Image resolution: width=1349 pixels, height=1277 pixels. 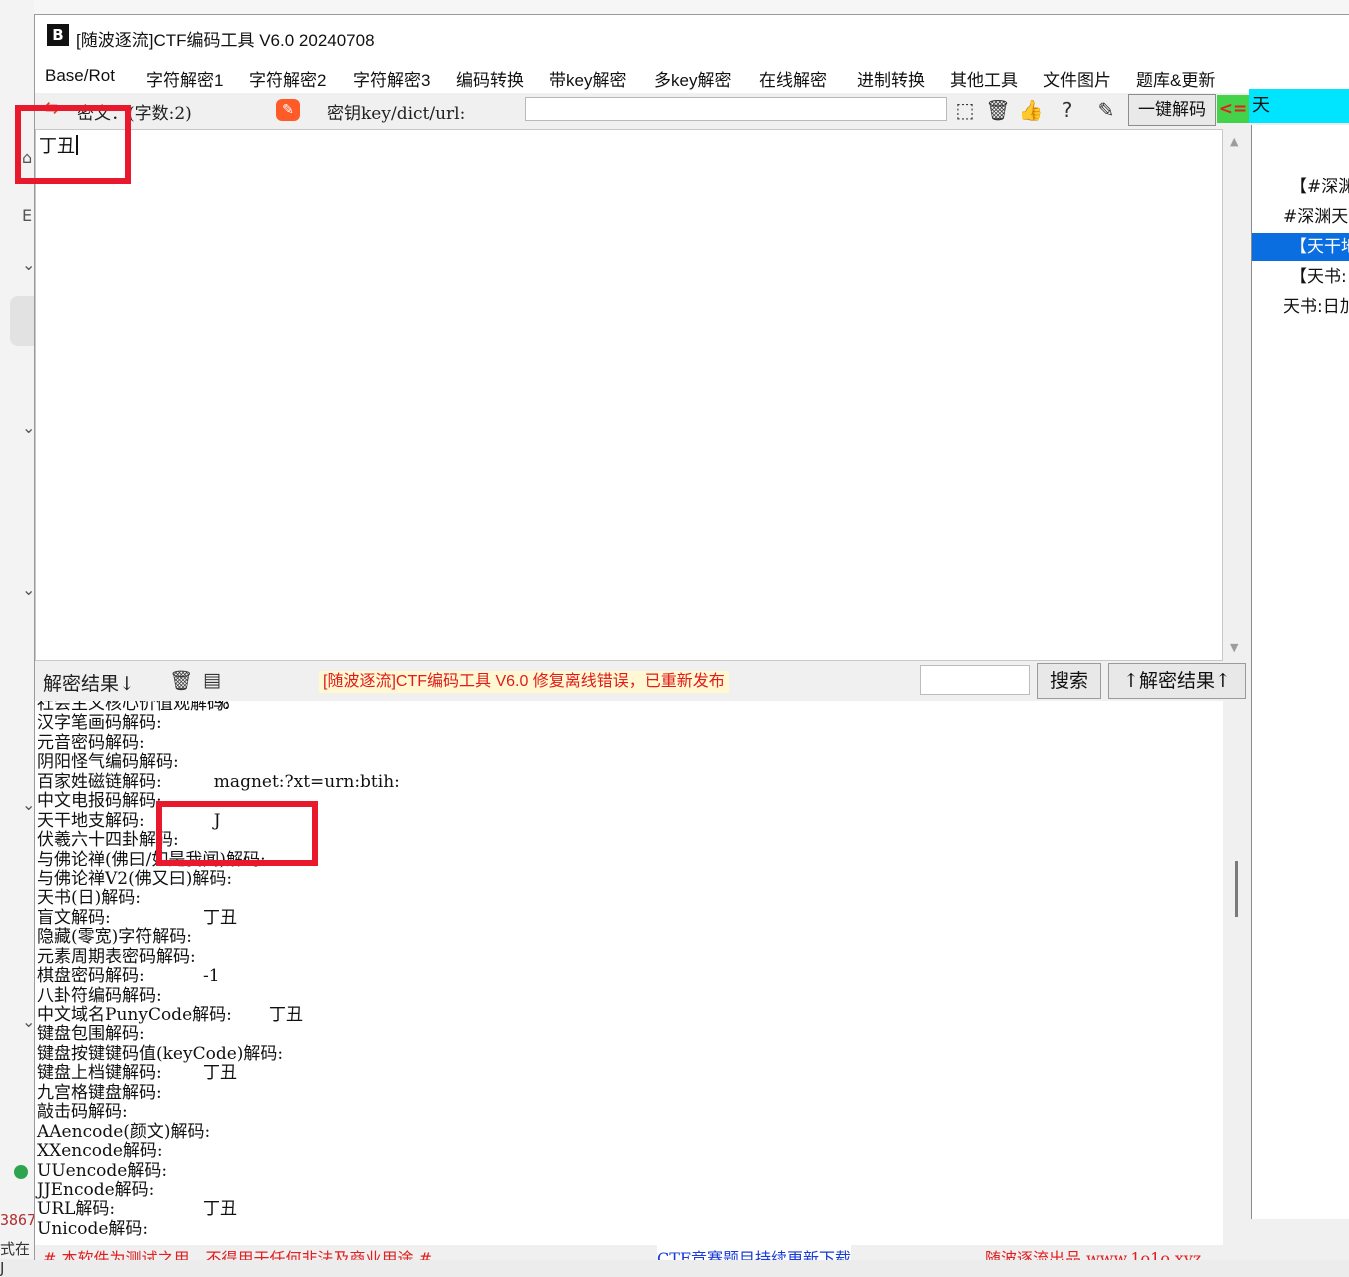 I want to click on result-line-label: AAencode(颜文)解码:, so click(x=124, y=1131).